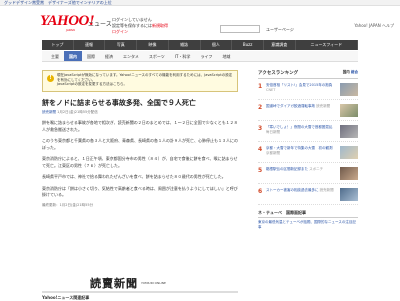  Describe the element at coordinates (308, 91) in the screenshot. I see `ranking-item: 1 安倍首相「リスト!」会見で2015年の抱負 CNET` at that location.